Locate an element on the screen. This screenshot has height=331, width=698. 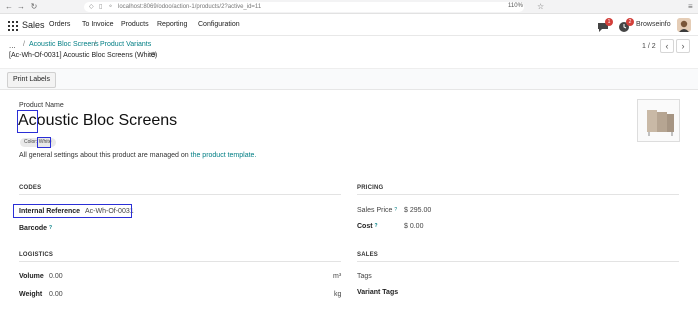
zoom-level: 110% is located at coordinates (515, 6).